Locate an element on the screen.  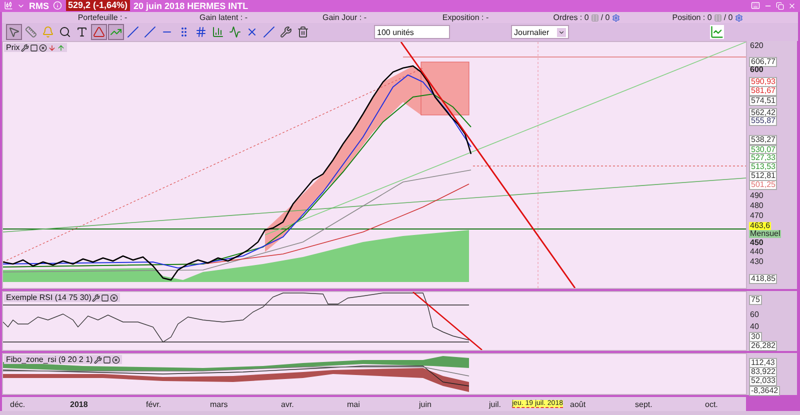
wave-icon is located at coordinates (235, 32).